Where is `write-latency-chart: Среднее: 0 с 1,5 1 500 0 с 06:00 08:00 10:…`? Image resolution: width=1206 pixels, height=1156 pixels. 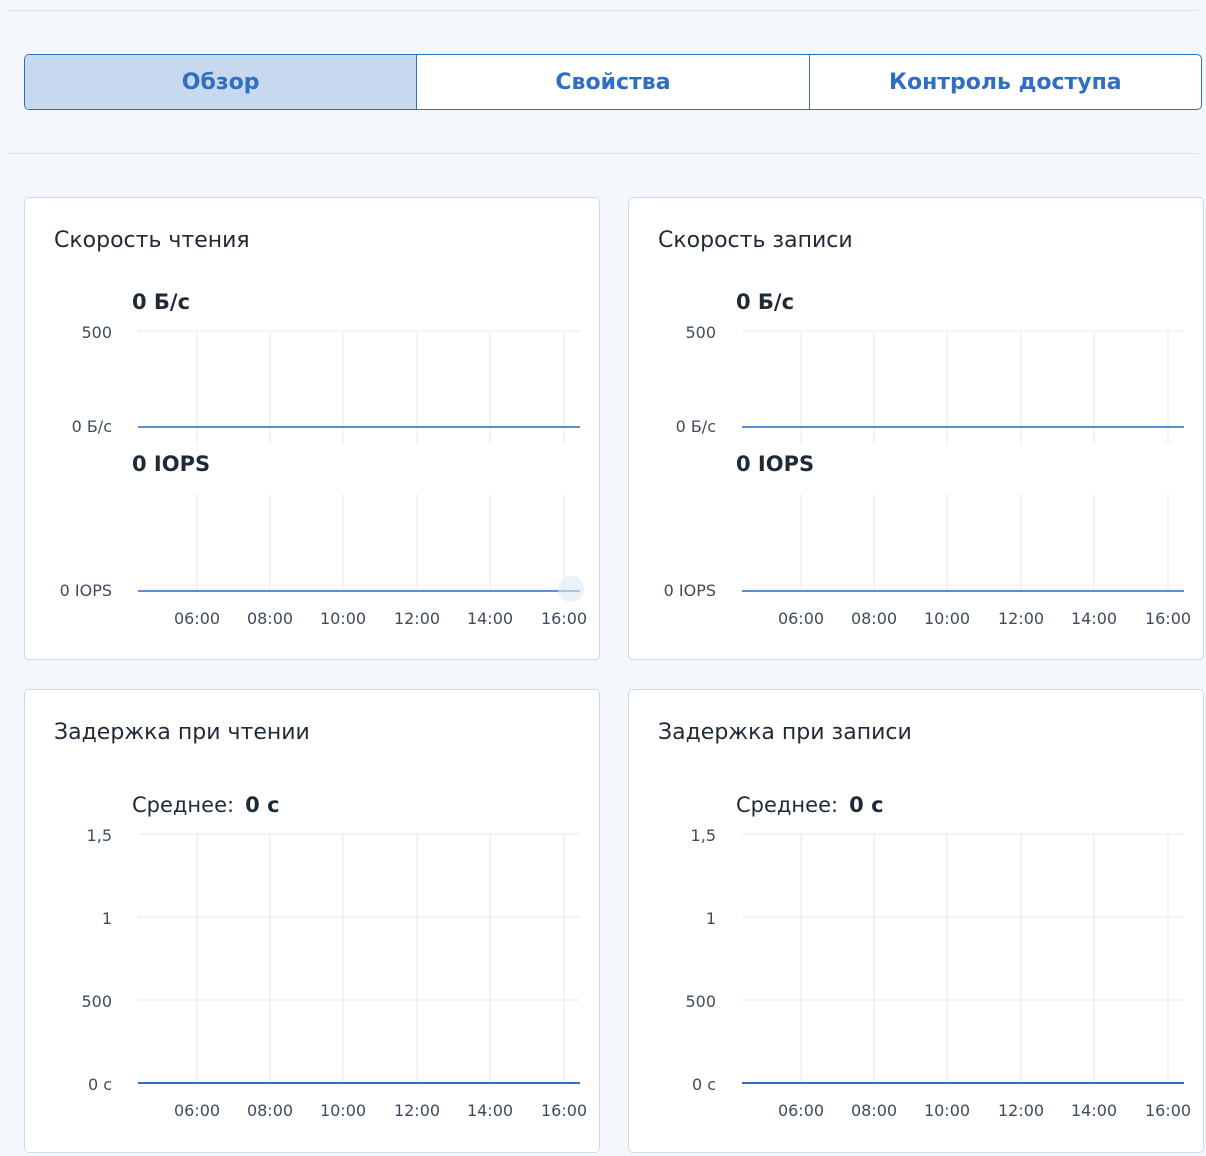
write-latency-chart: Среднее: 0 с 1,5 1 500 0 с 06:00 08:00 10:… is located at coordinates (938, 956).